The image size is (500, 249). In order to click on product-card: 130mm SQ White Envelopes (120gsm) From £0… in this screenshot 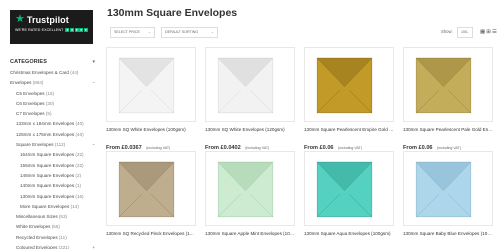, I will do `click(250, 100)`.